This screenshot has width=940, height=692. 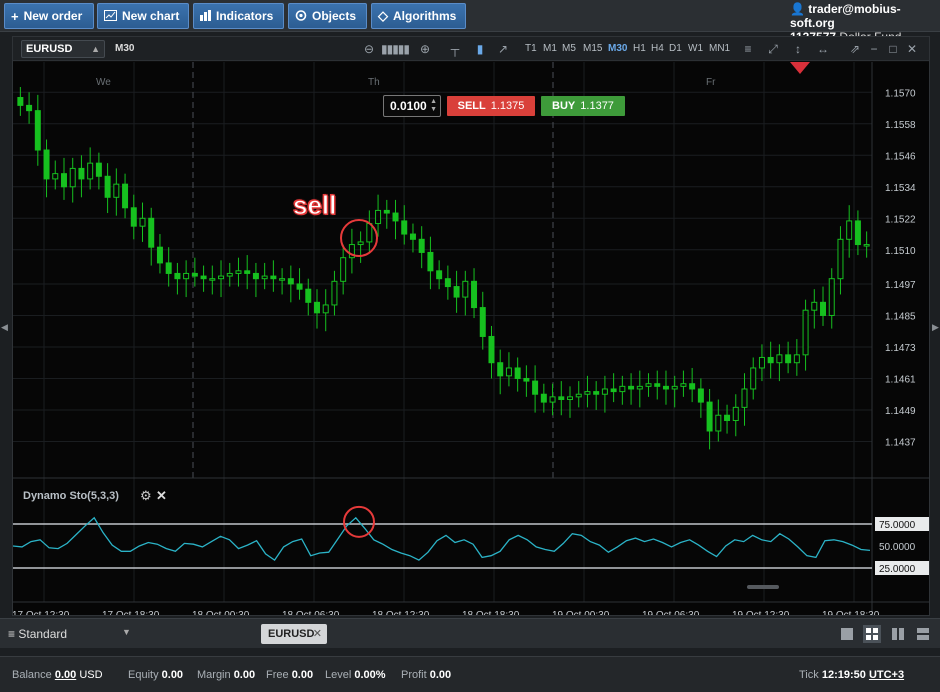 What do you see at coordinates (936, 327) in the screenshot?
I see `right-collapse-arrow-icon: ▶` at bounding box center [936, 327].